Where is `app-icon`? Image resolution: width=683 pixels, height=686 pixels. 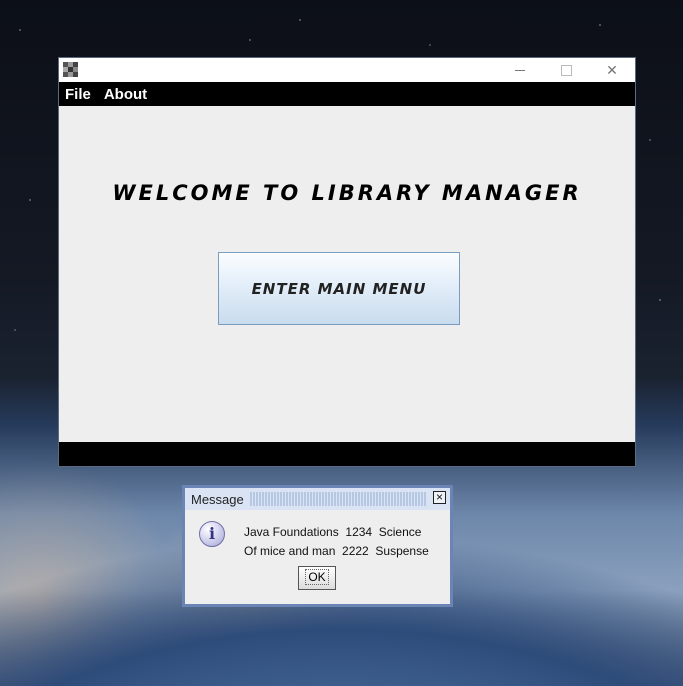
app-icon is located at coordinates (70, 69).